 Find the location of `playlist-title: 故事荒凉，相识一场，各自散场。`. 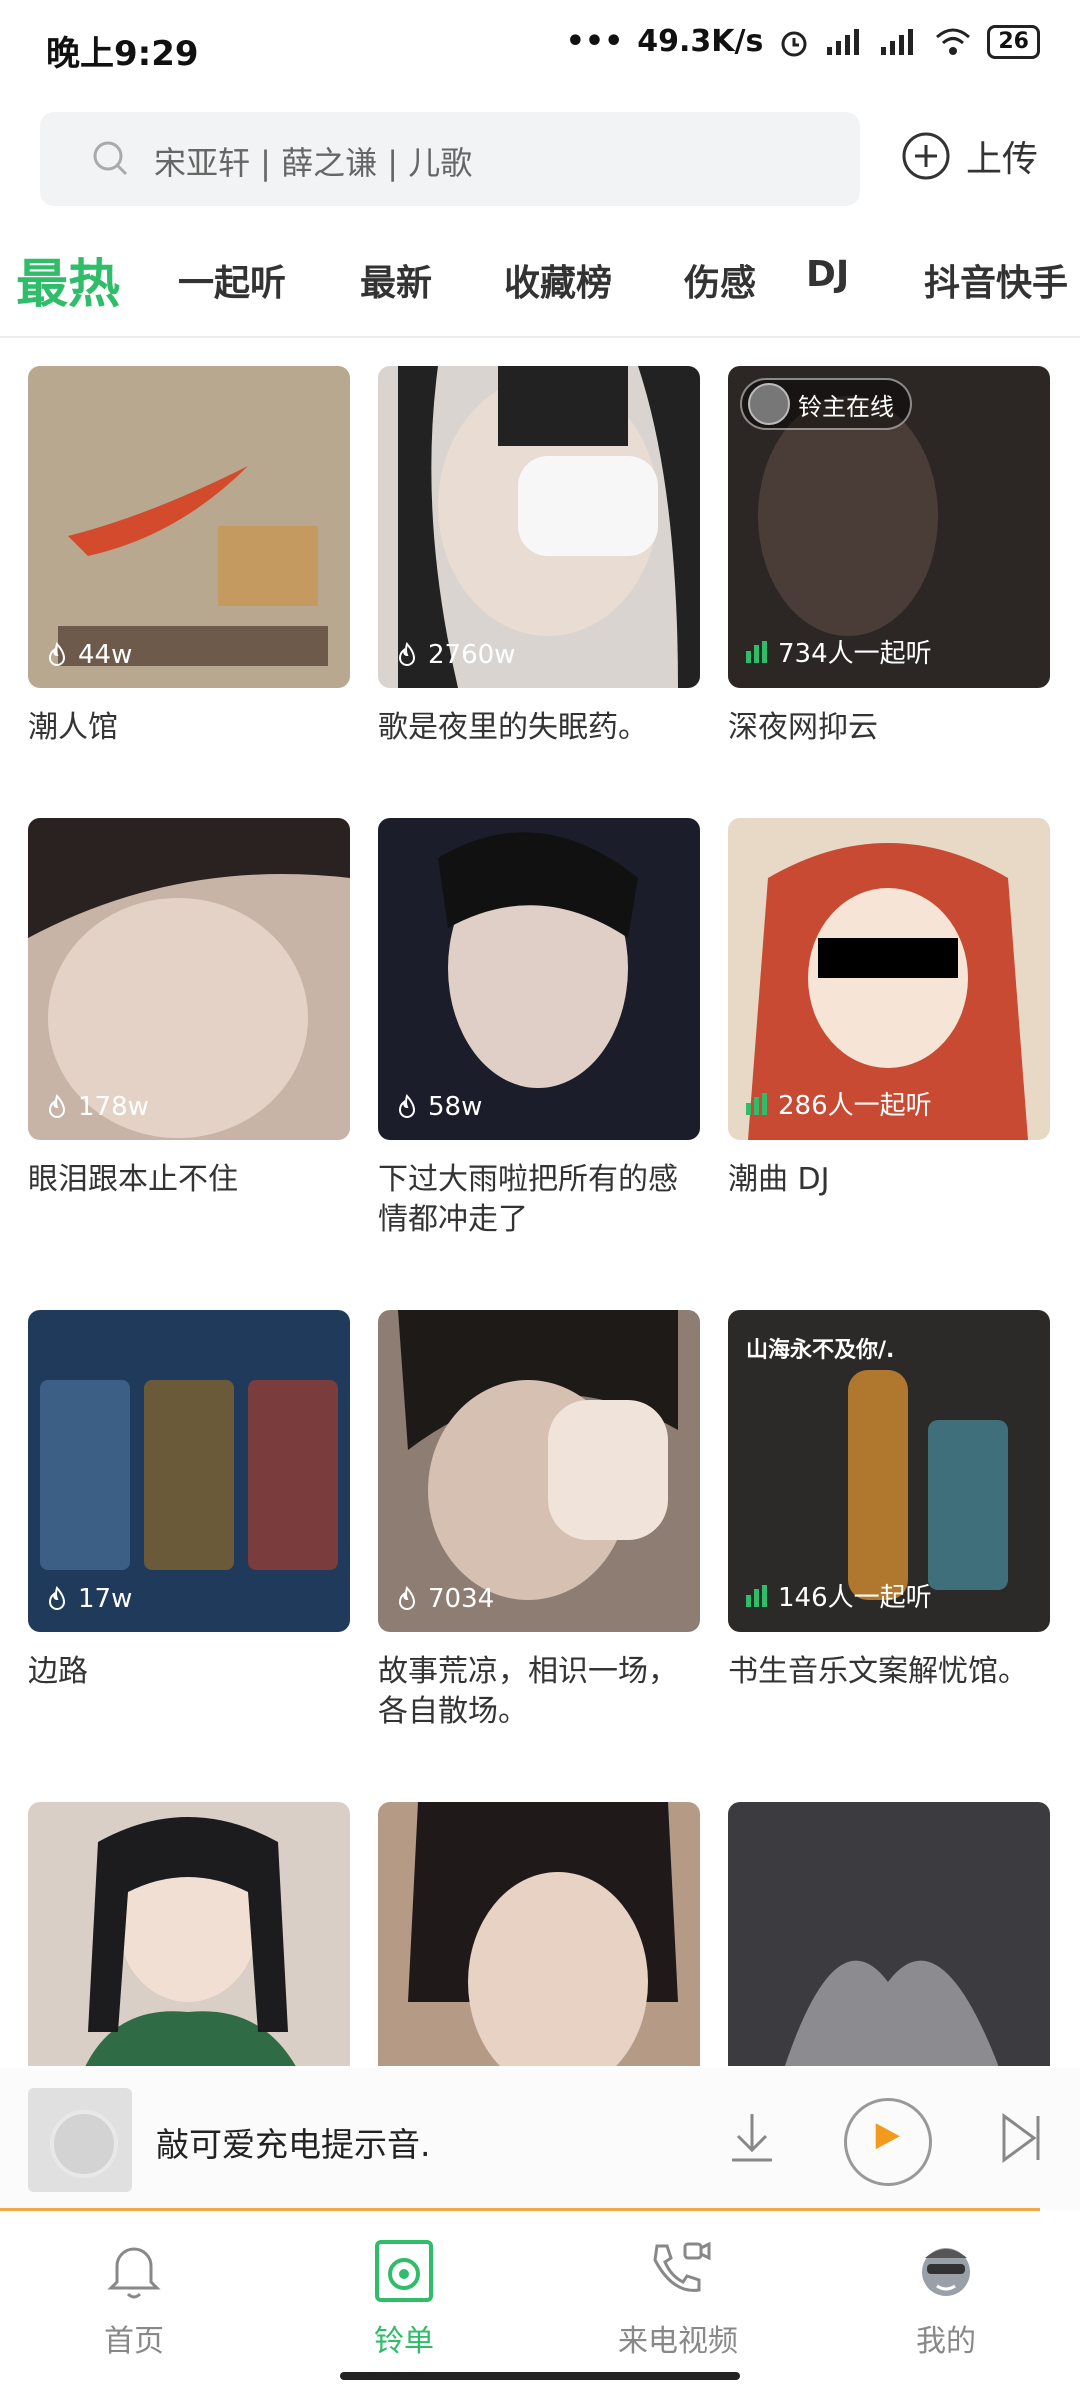

playlist-title: 故事荒凉，相识一场，各自散场。 is located at coordinates (528, 1691).